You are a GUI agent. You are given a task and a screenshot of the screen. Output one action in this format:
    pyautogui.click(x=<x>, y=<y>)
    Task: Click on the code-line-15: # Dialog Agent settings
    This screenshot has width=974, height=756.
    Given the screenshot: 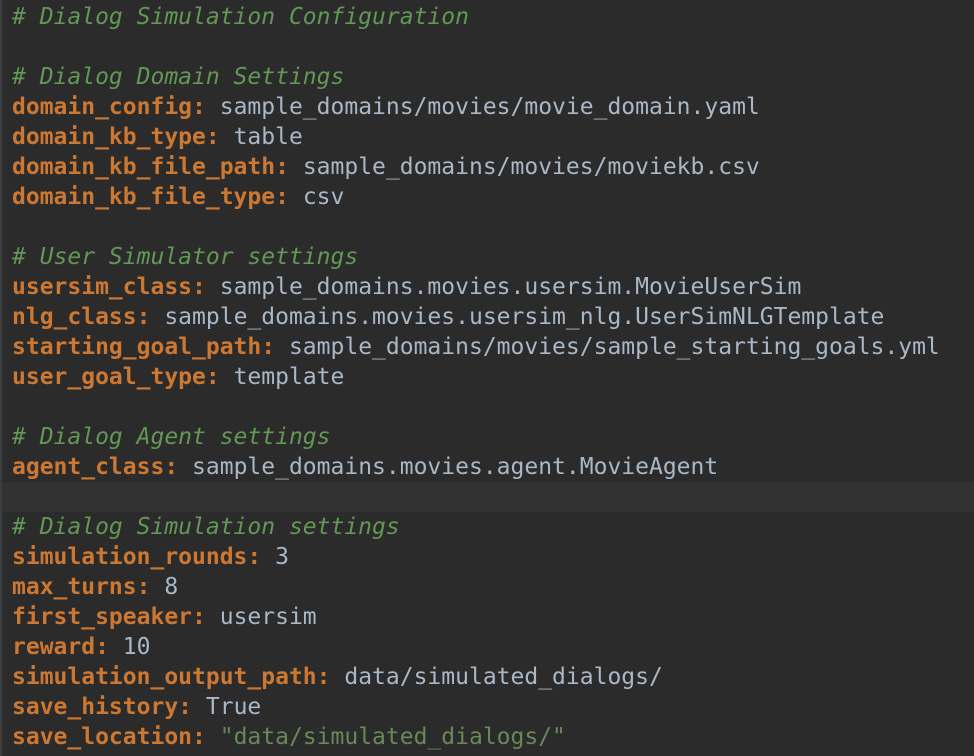 What is the action you would take?
    pyautogui.click(x=171, y=437)
    